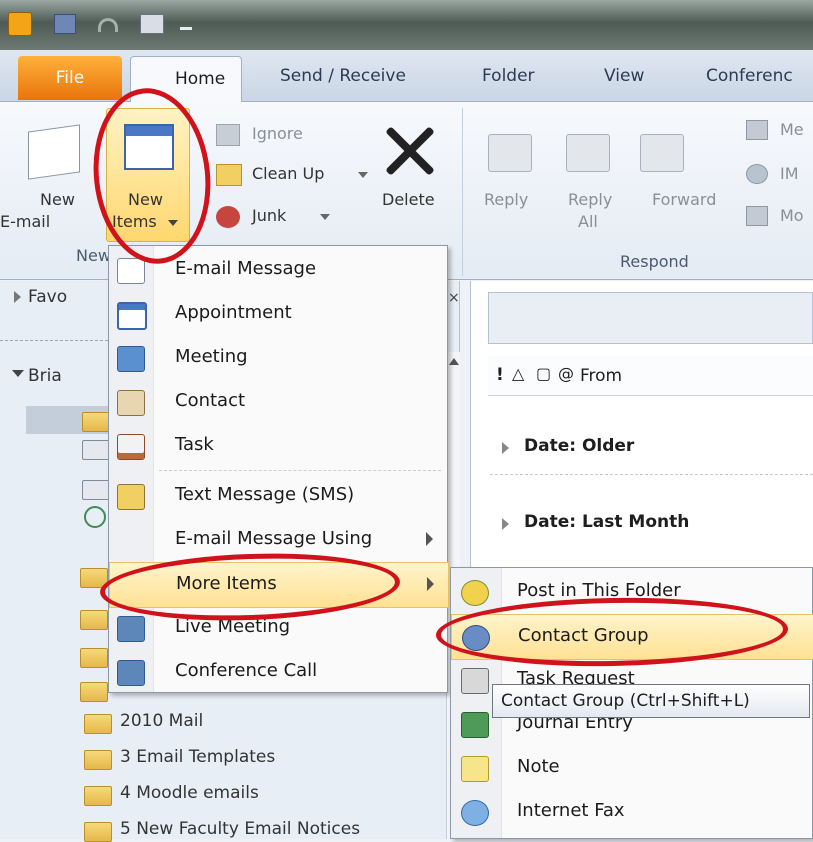  Describe the element at coordinates (789, 174) in the screenshot. I see `im-button: IM` at that location.